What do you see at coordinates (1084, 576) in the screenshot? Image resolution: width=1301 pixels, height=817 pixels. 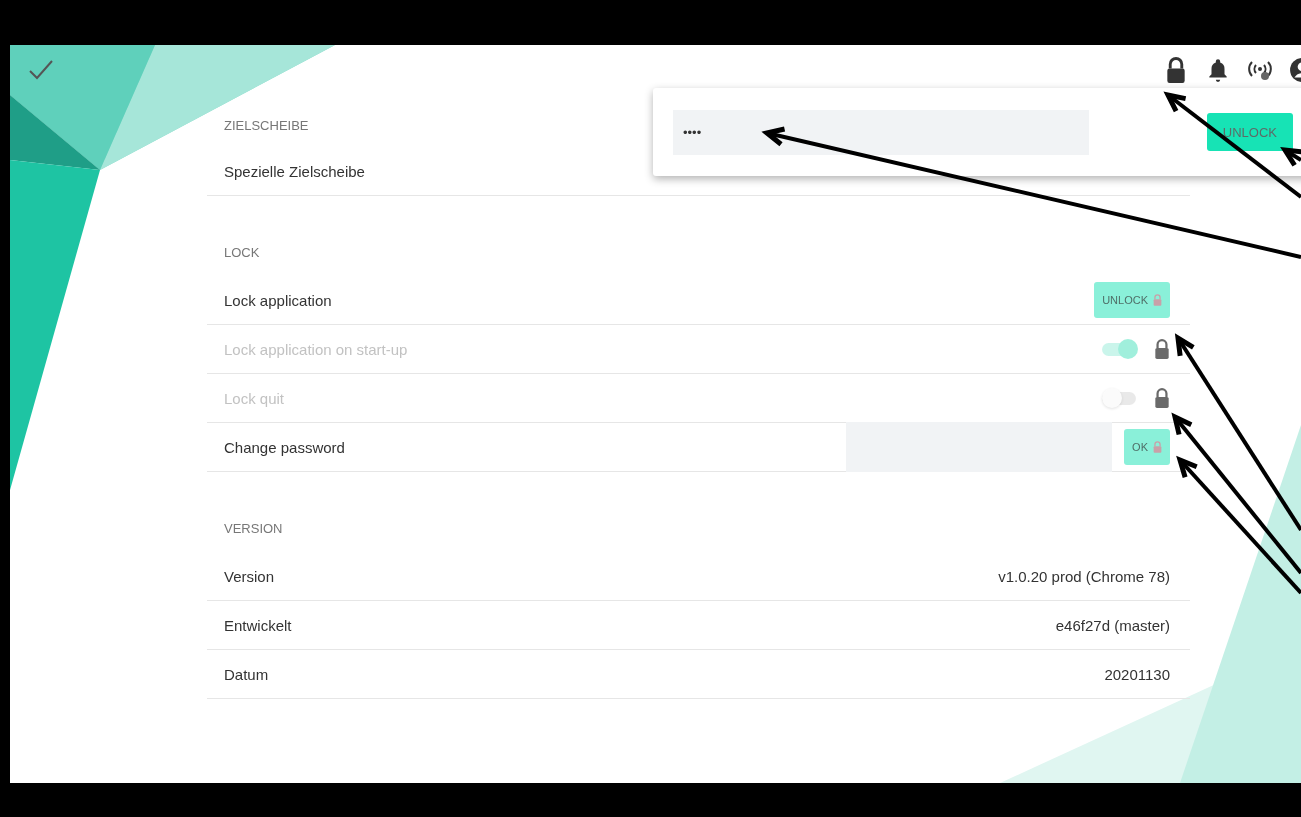 I see `row-value: v1.0.20 prod (Chrome 78)` at bounding box center [1084, 576].